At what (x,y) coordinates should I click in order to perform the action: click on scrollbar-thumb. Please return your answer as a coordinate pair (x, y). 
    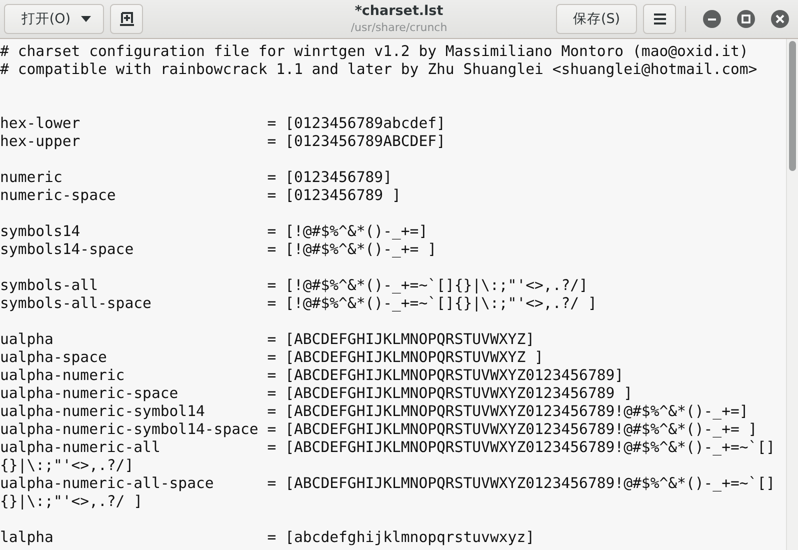
    Looking at the image, I should click on (792, 106).